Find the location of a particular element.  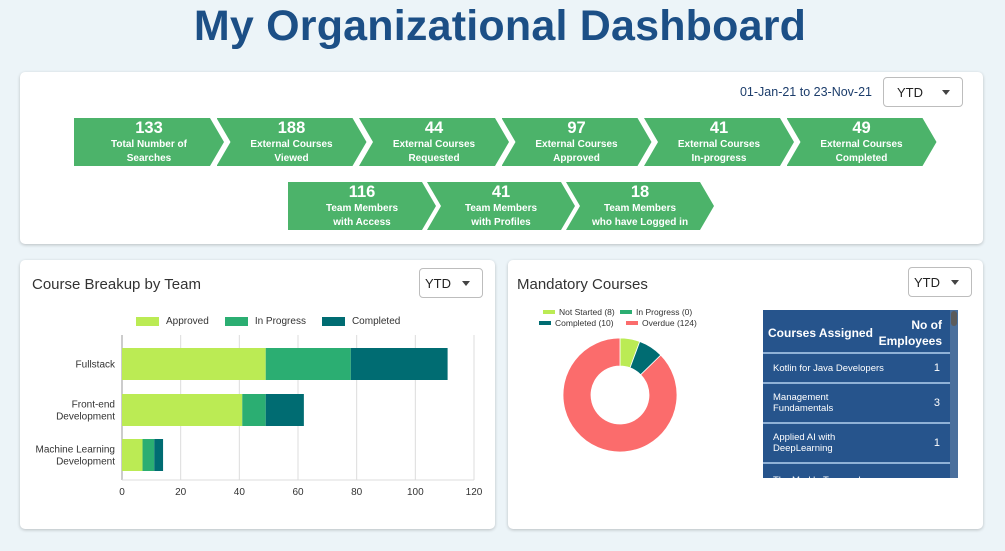

kpi-value: 44 is located at coordinates (434, 128).